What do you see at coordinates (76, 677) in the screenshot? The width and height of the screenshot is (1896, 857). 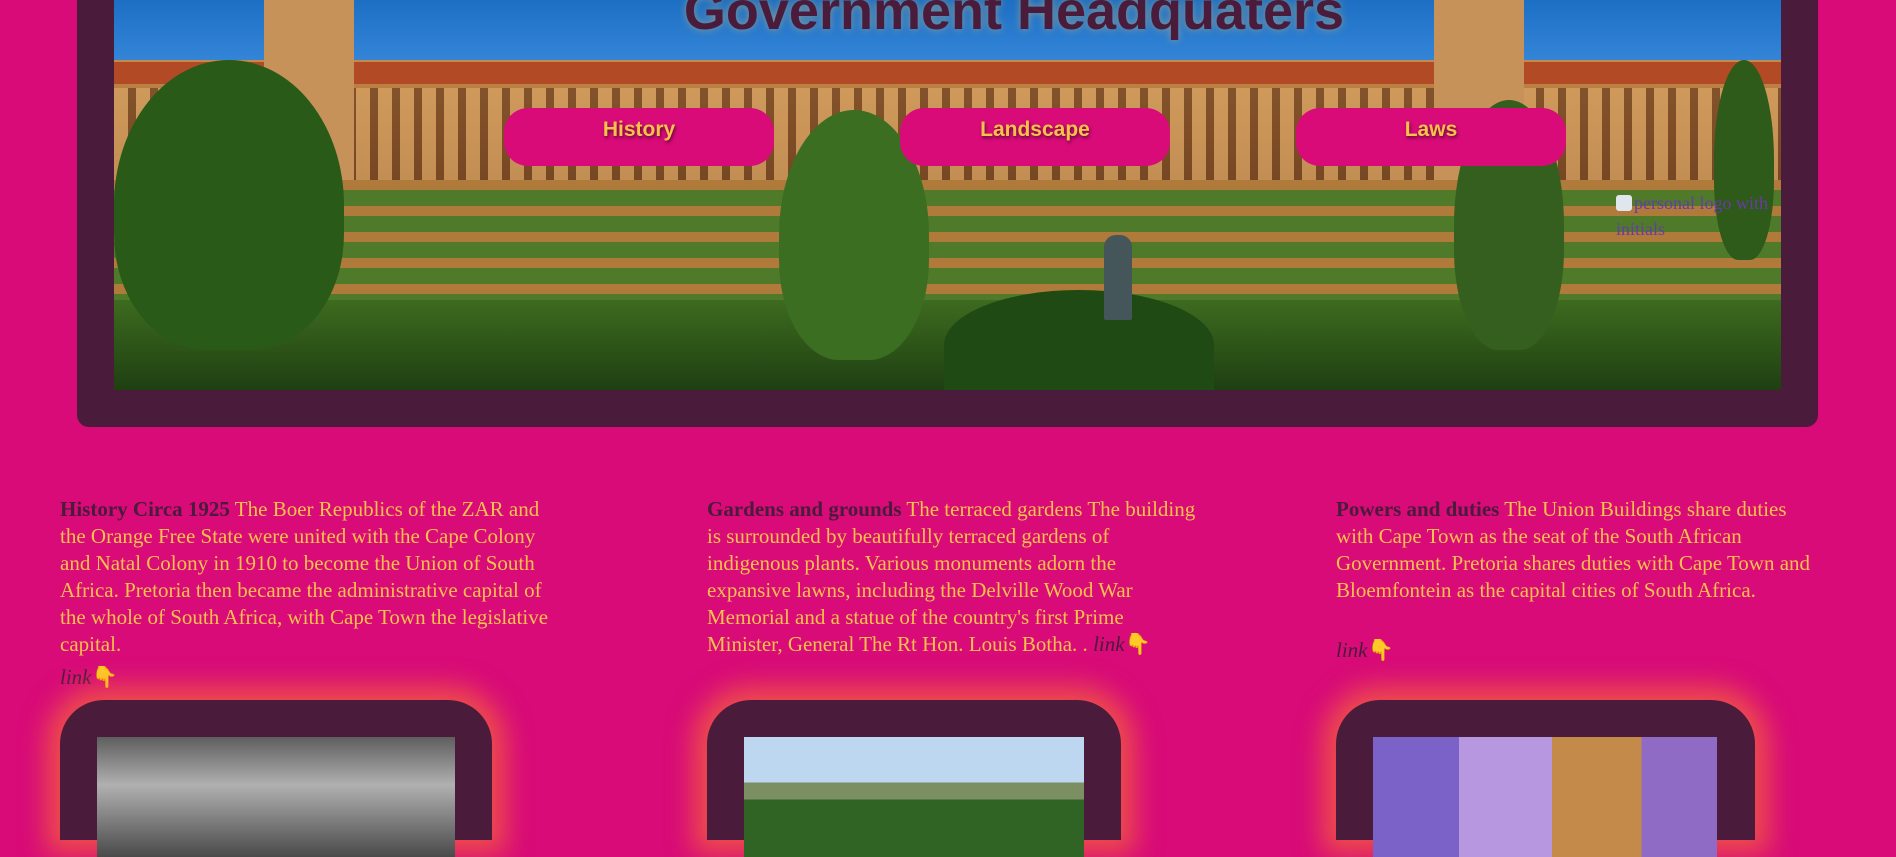 I see `history-link: link` at bounding box center [76, 677].